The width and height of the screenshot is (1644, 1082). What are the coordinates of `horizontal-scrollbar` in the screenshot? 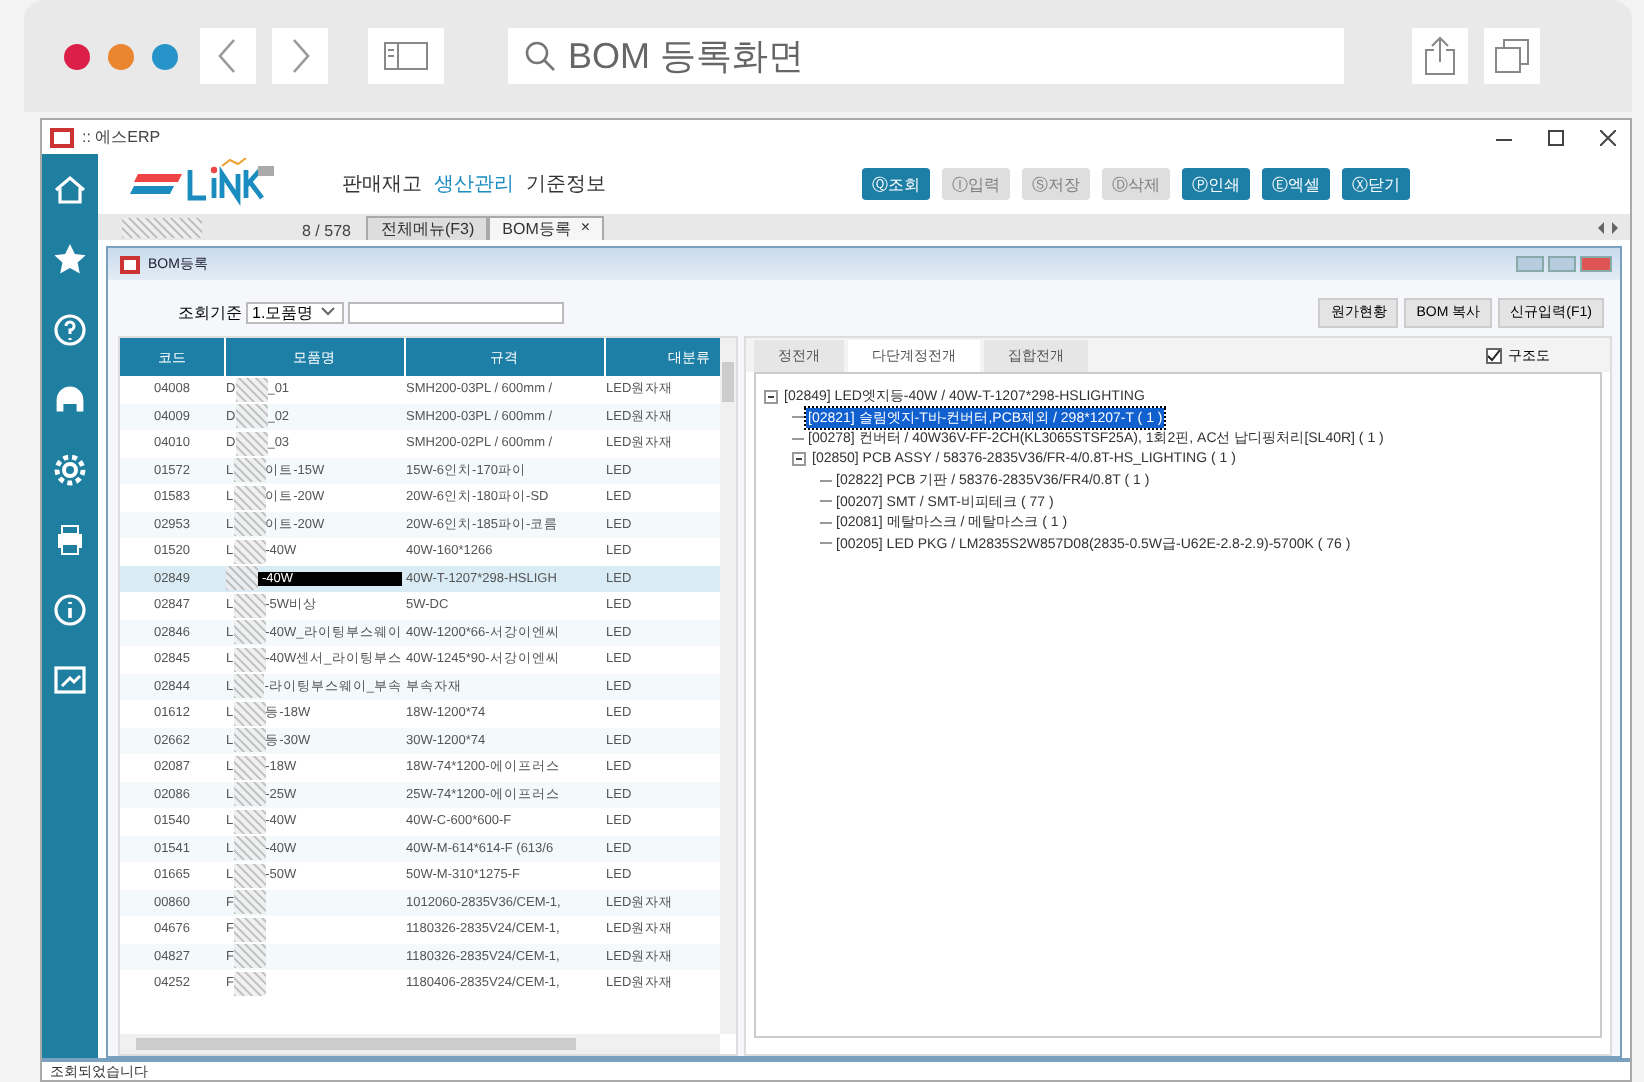 It's located at (420, 1044).